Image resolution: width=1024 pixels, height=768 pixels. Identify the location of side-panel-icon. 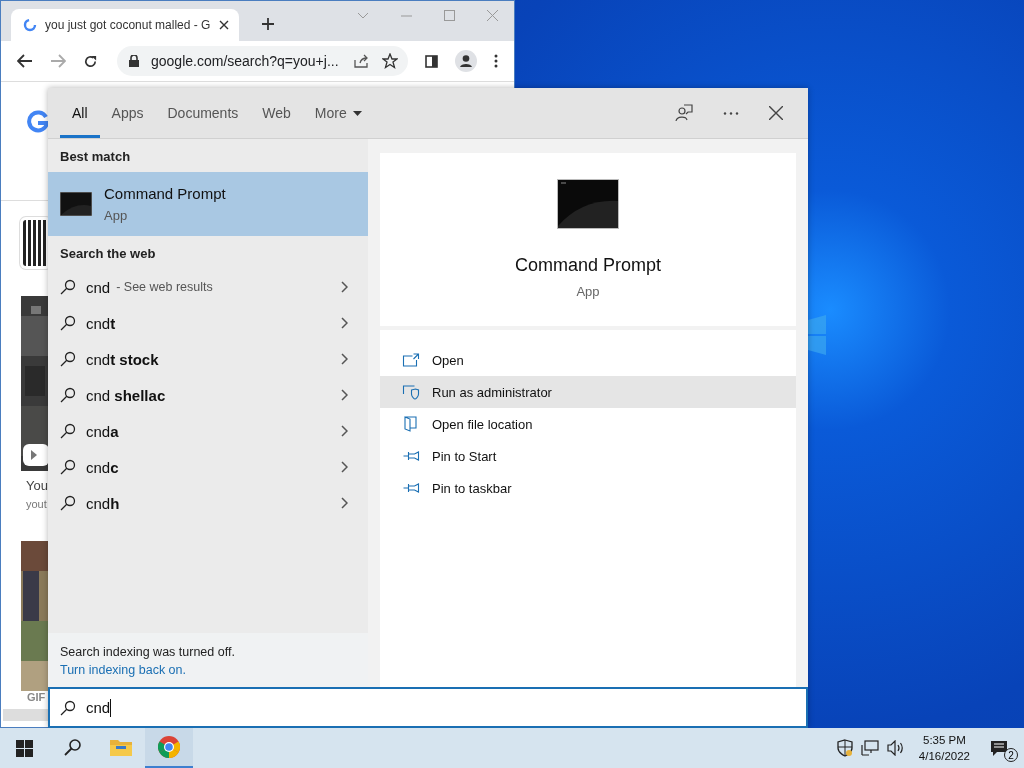
(431, 61).